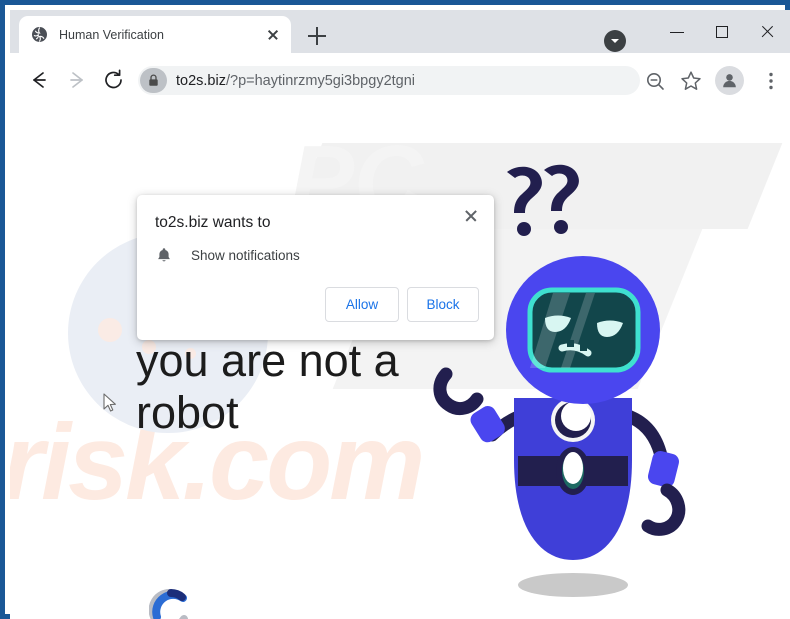 The image size is (790, 619). What do you see at coordinates (110, 330) in the screenshot?
I see `decorative-dot` at bounding box center [110, 330].